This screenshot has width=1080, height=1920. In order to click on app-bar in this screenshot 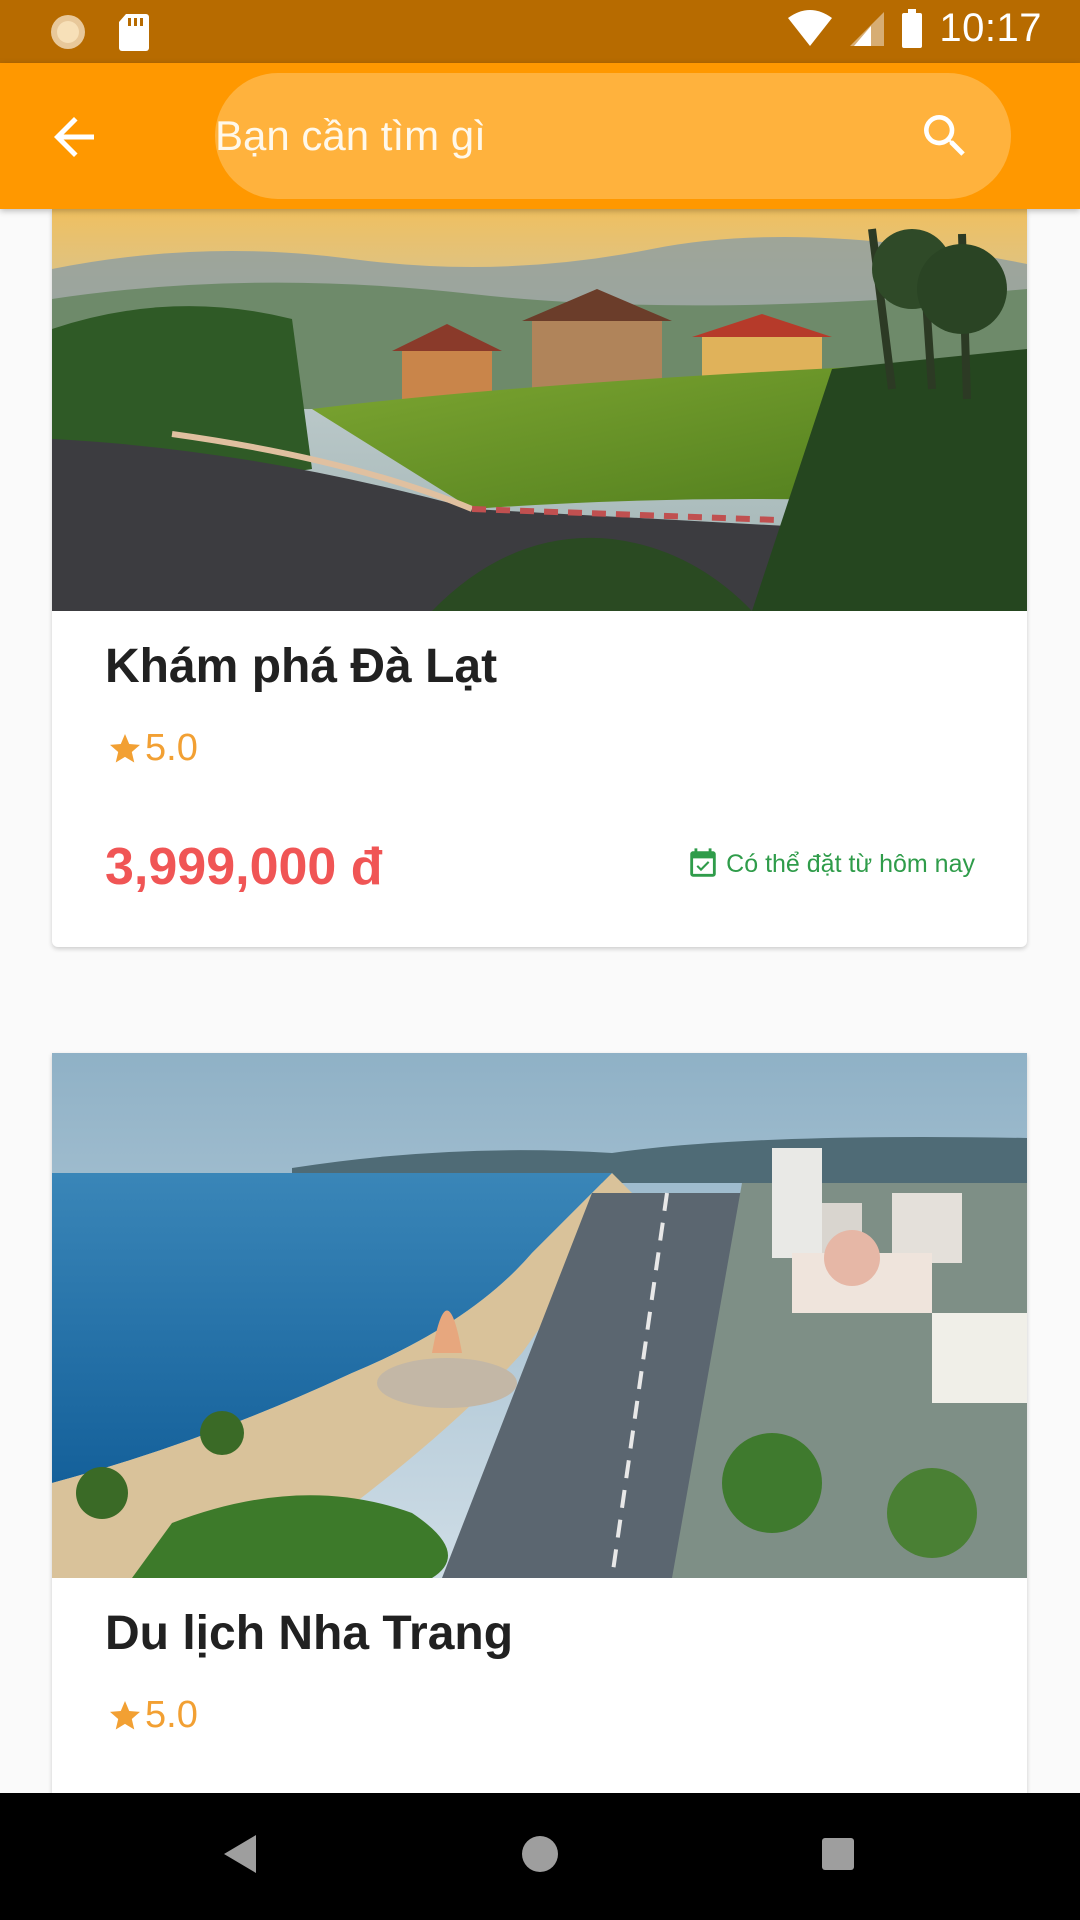, I will do `click(540, 136)`.